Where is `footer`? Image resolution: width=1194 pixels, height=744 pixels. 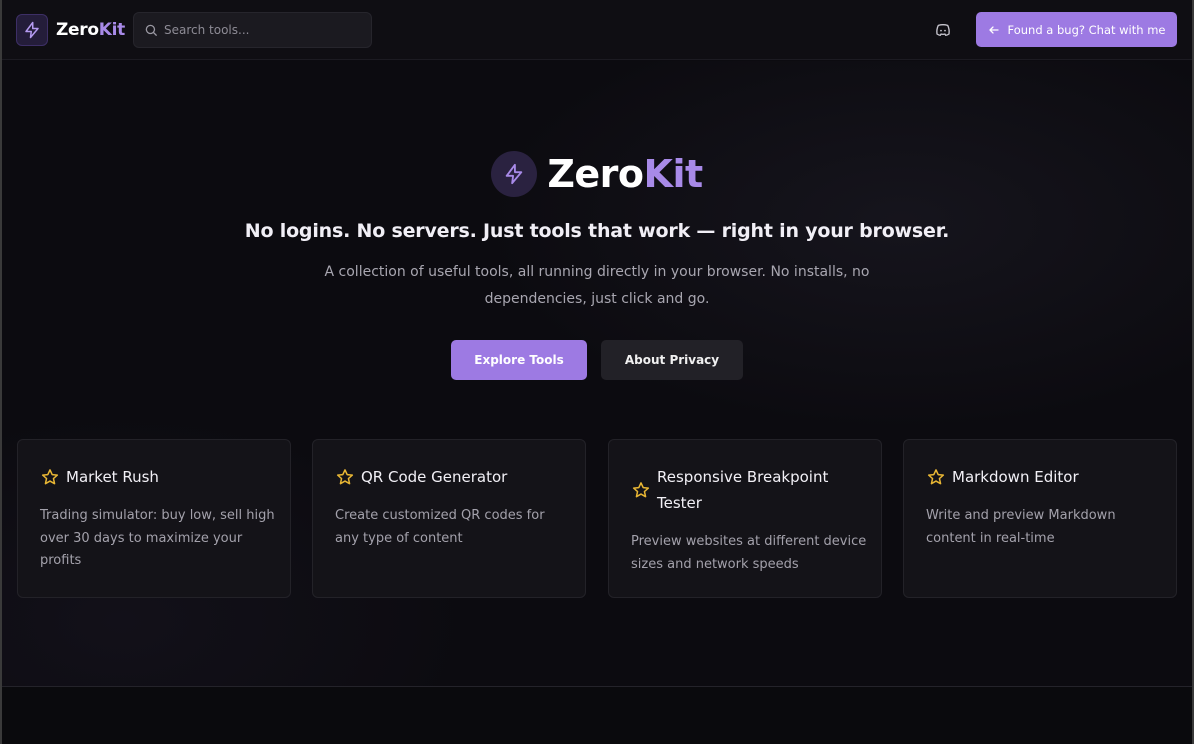 footer is located at coordinates (597, 715).